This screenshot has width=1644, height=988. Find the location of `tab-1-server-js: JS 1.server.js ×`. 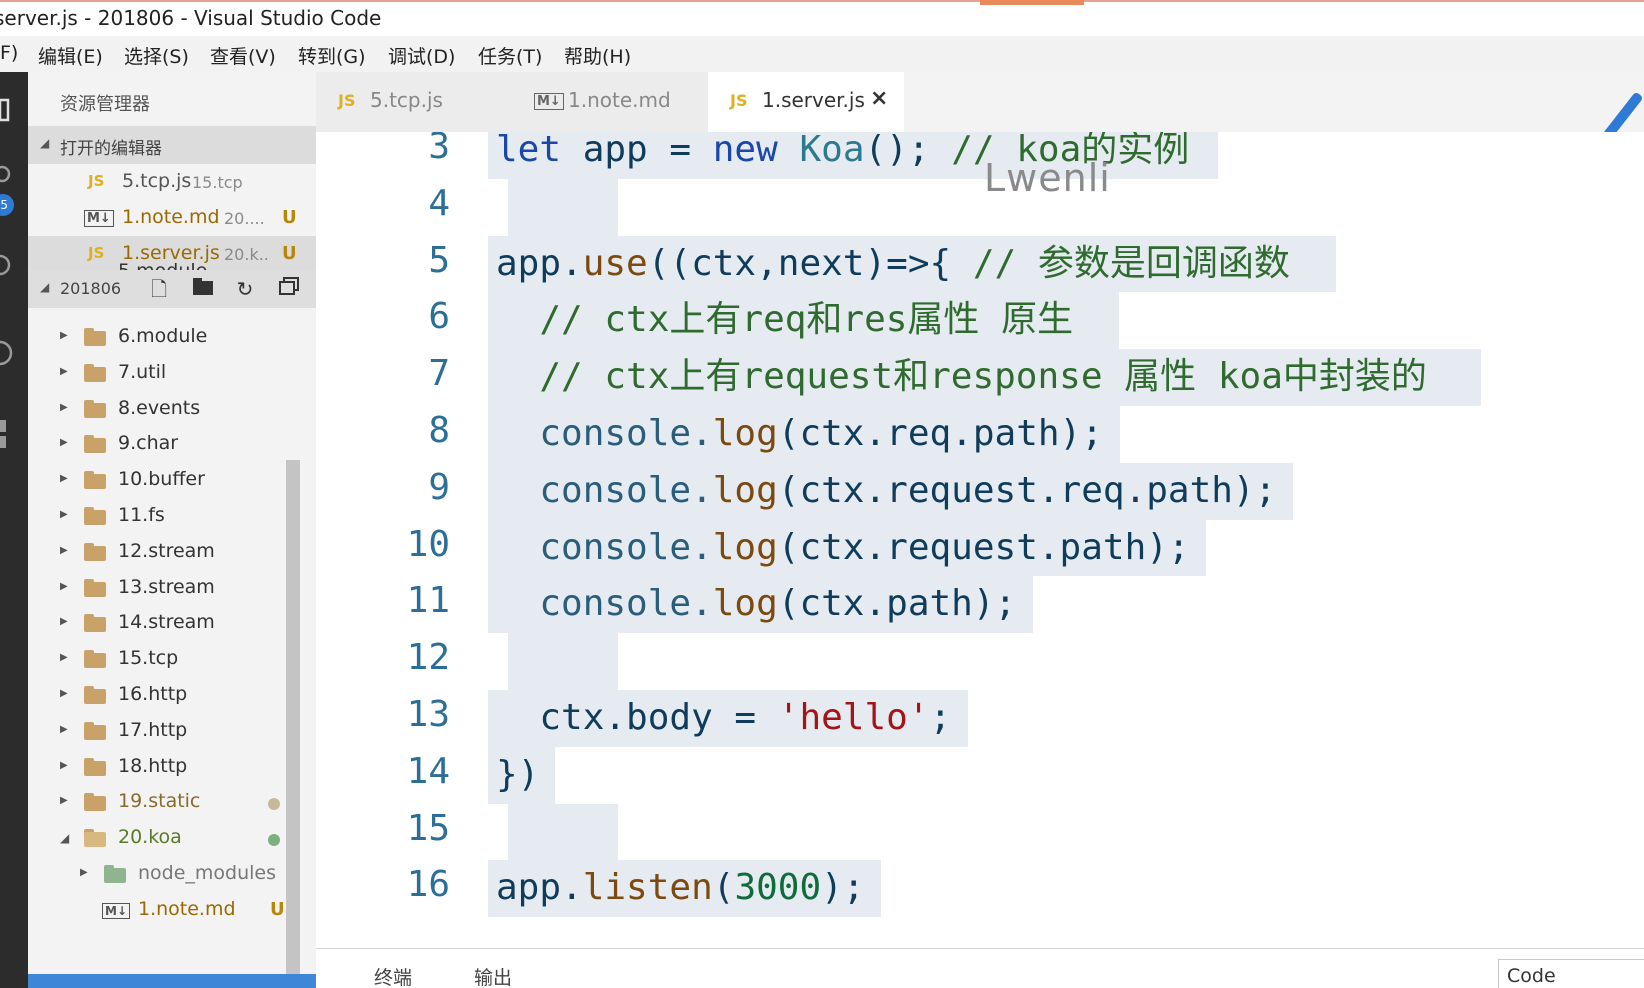

tab-1-server-js: JS 1.server.js × is located at coordinates (806, 102).